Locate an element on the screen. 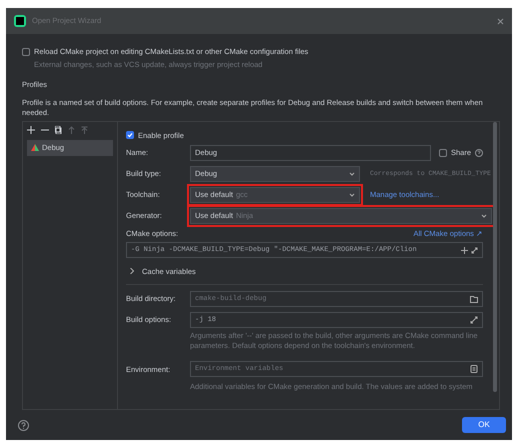  app-logo-icon is located at coordinates (20, 21).